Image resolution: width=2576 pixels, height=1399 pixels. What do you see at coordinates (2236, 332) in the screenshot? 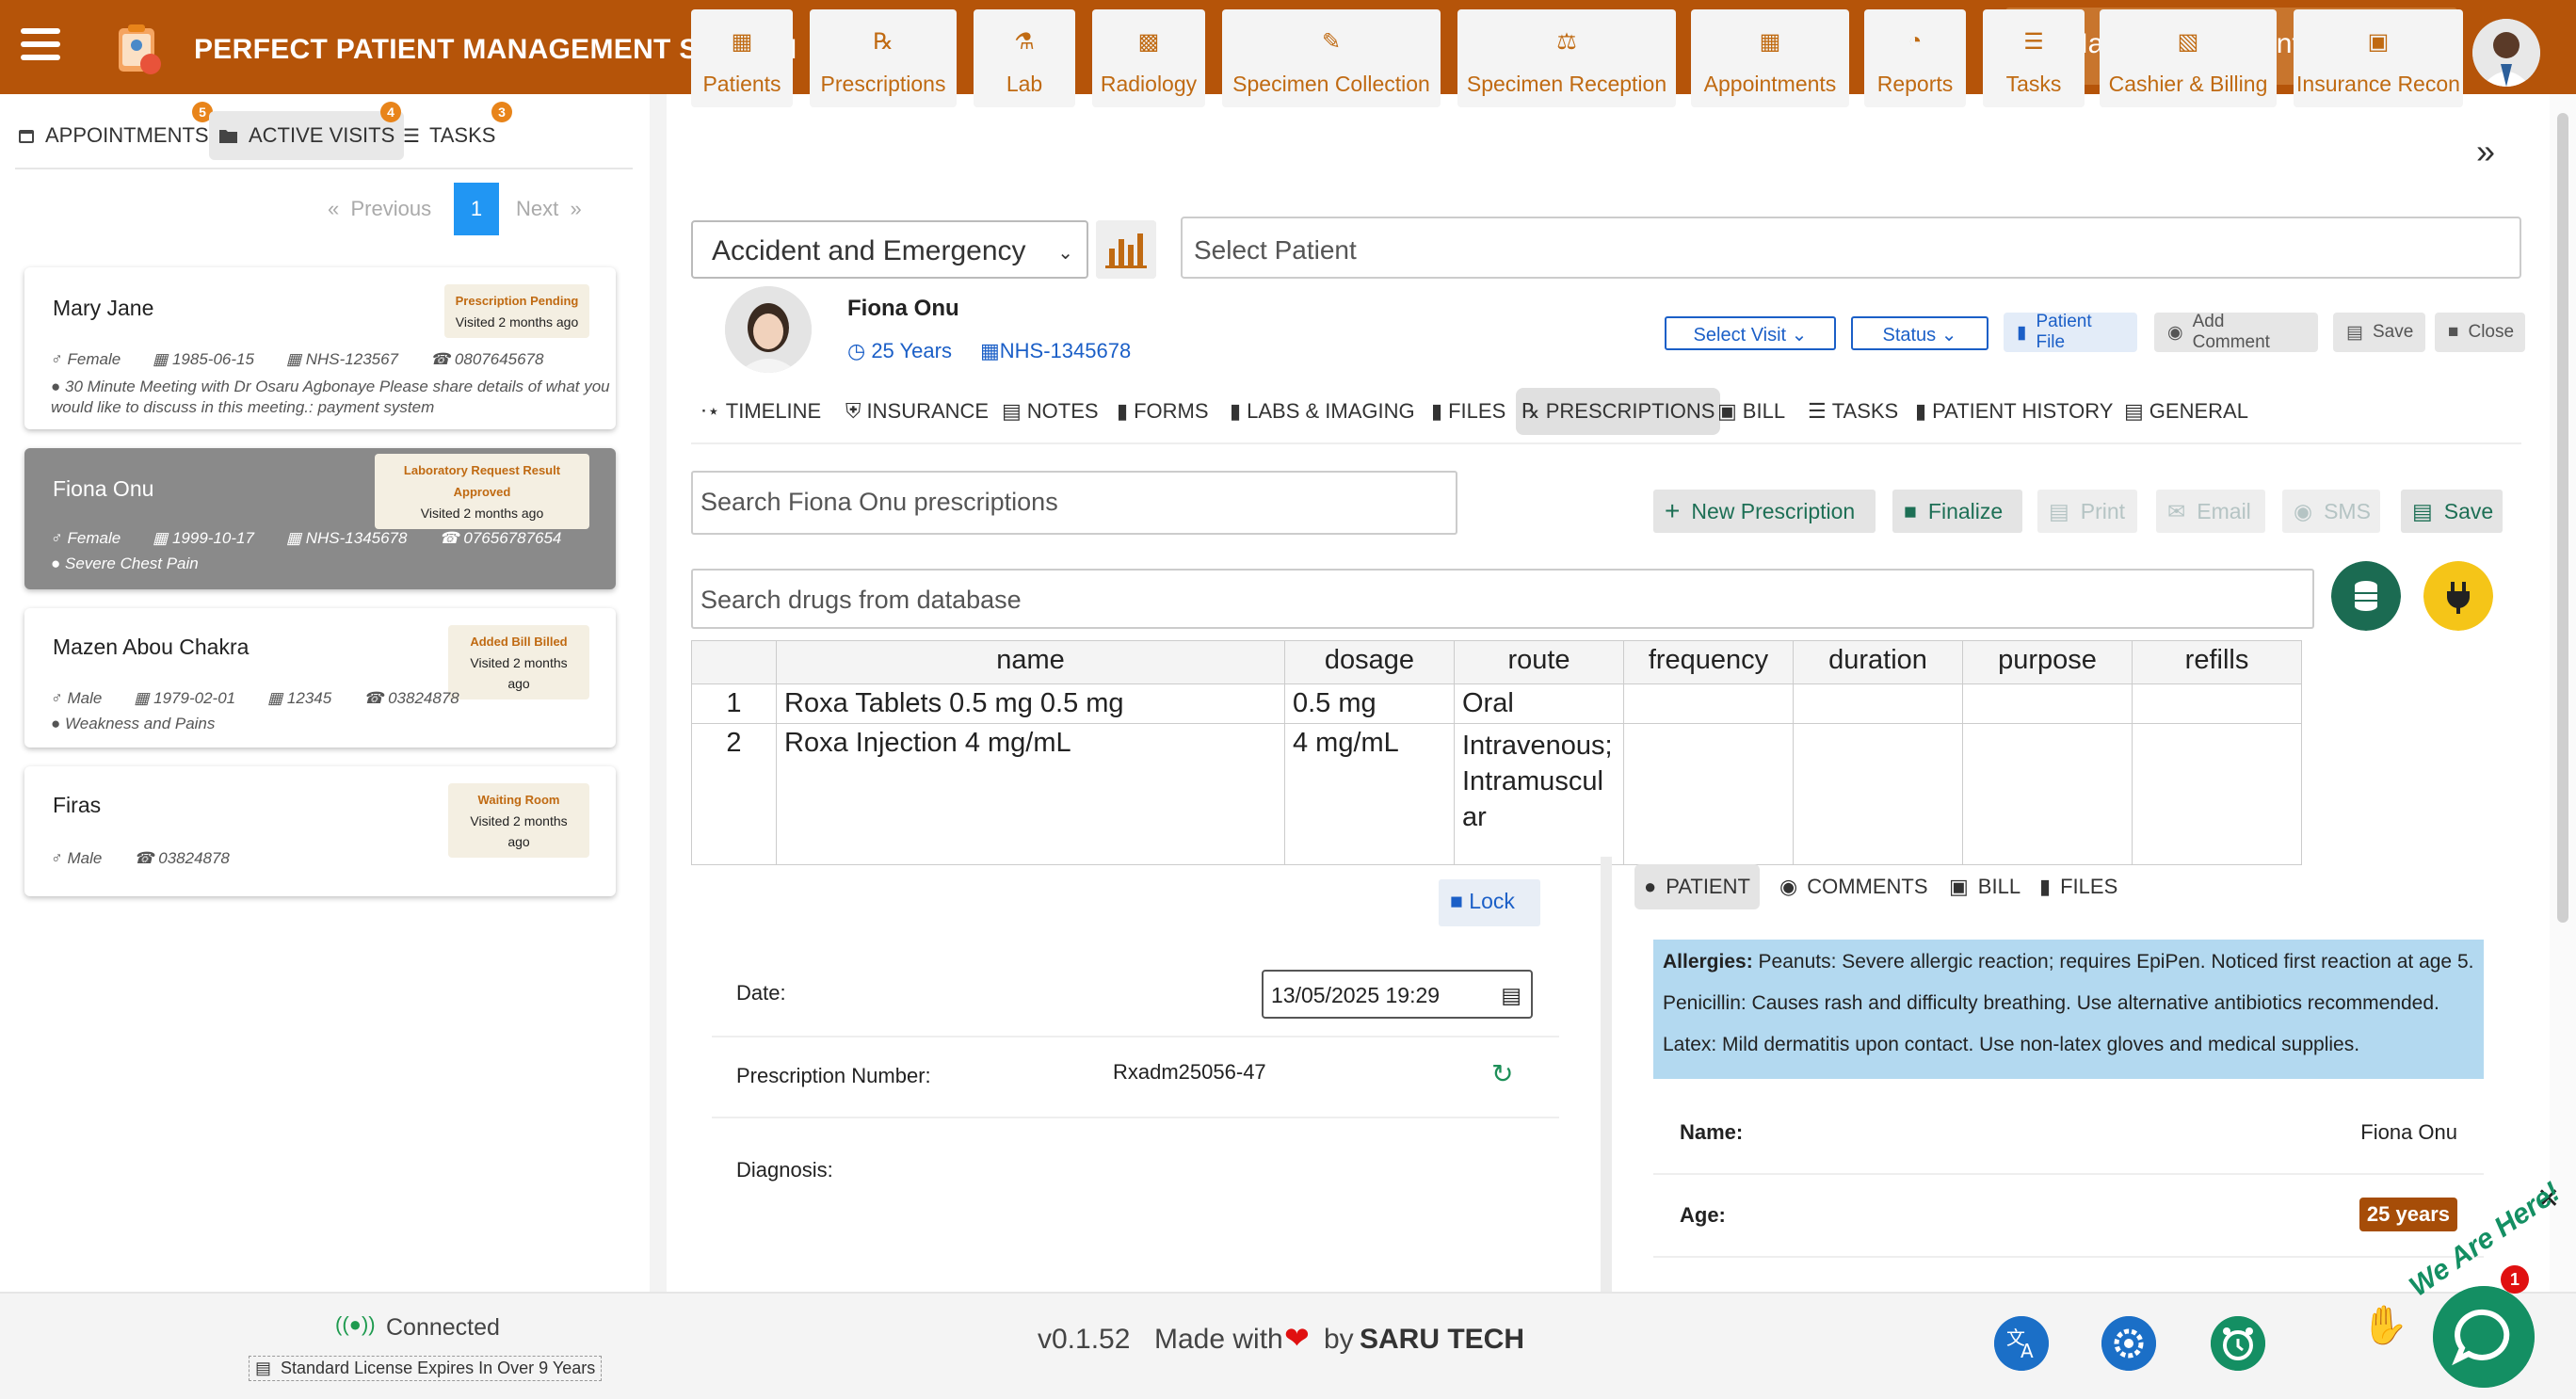
I see `add-comment-button: ◉ Add Comment` at bounding box center [2236, 332].